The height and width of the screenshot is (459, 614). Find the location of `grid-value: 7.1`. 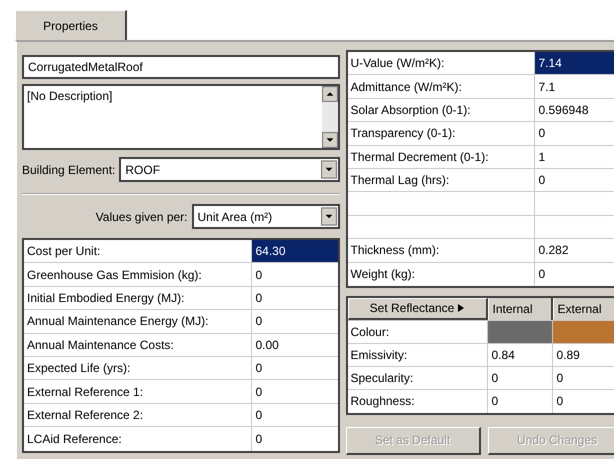

grid-value: 7.1 is located at coordinates (574, 86).